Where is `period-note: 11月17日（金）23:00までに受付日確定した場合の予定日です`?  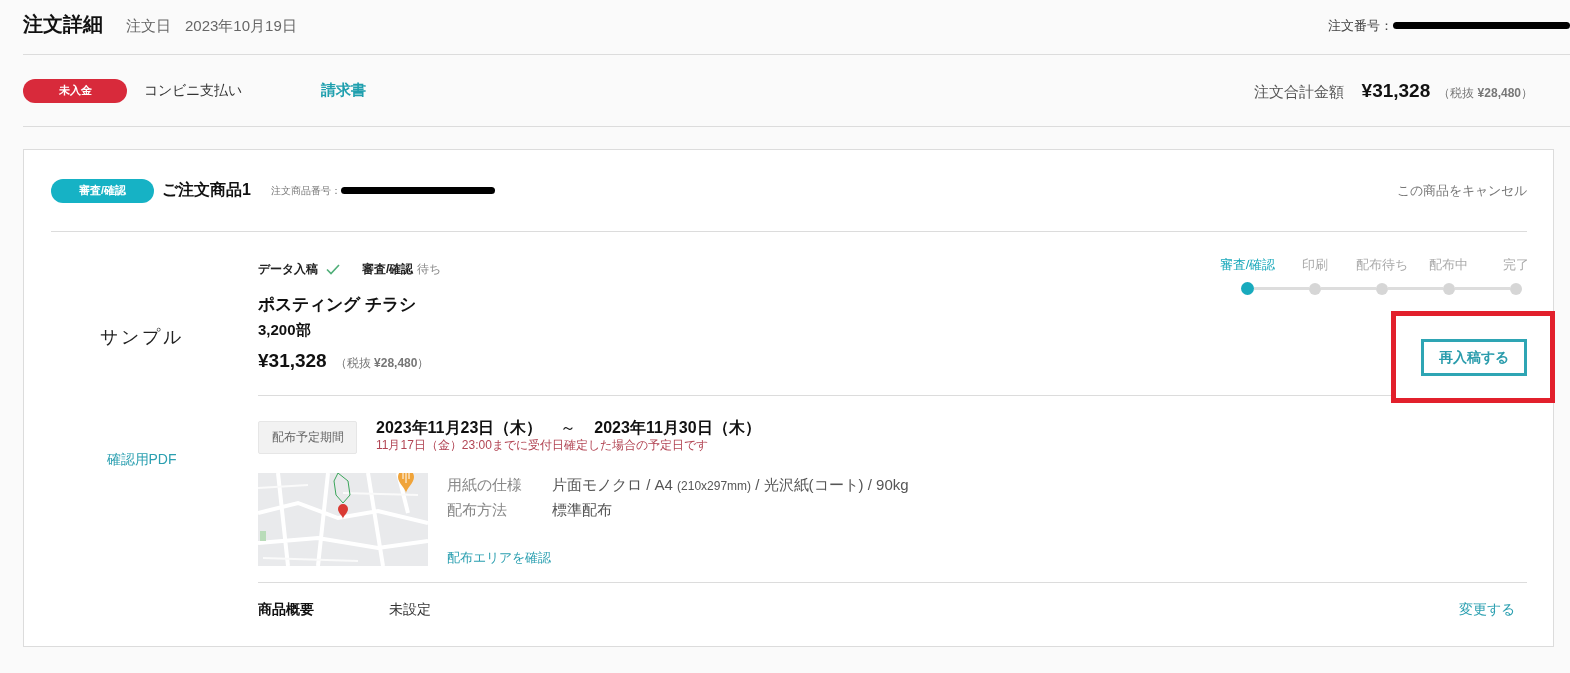 period-note: 11月17日（金）23:00までに受付日確定した場合の予定日です is located at coordinates (542, 445).